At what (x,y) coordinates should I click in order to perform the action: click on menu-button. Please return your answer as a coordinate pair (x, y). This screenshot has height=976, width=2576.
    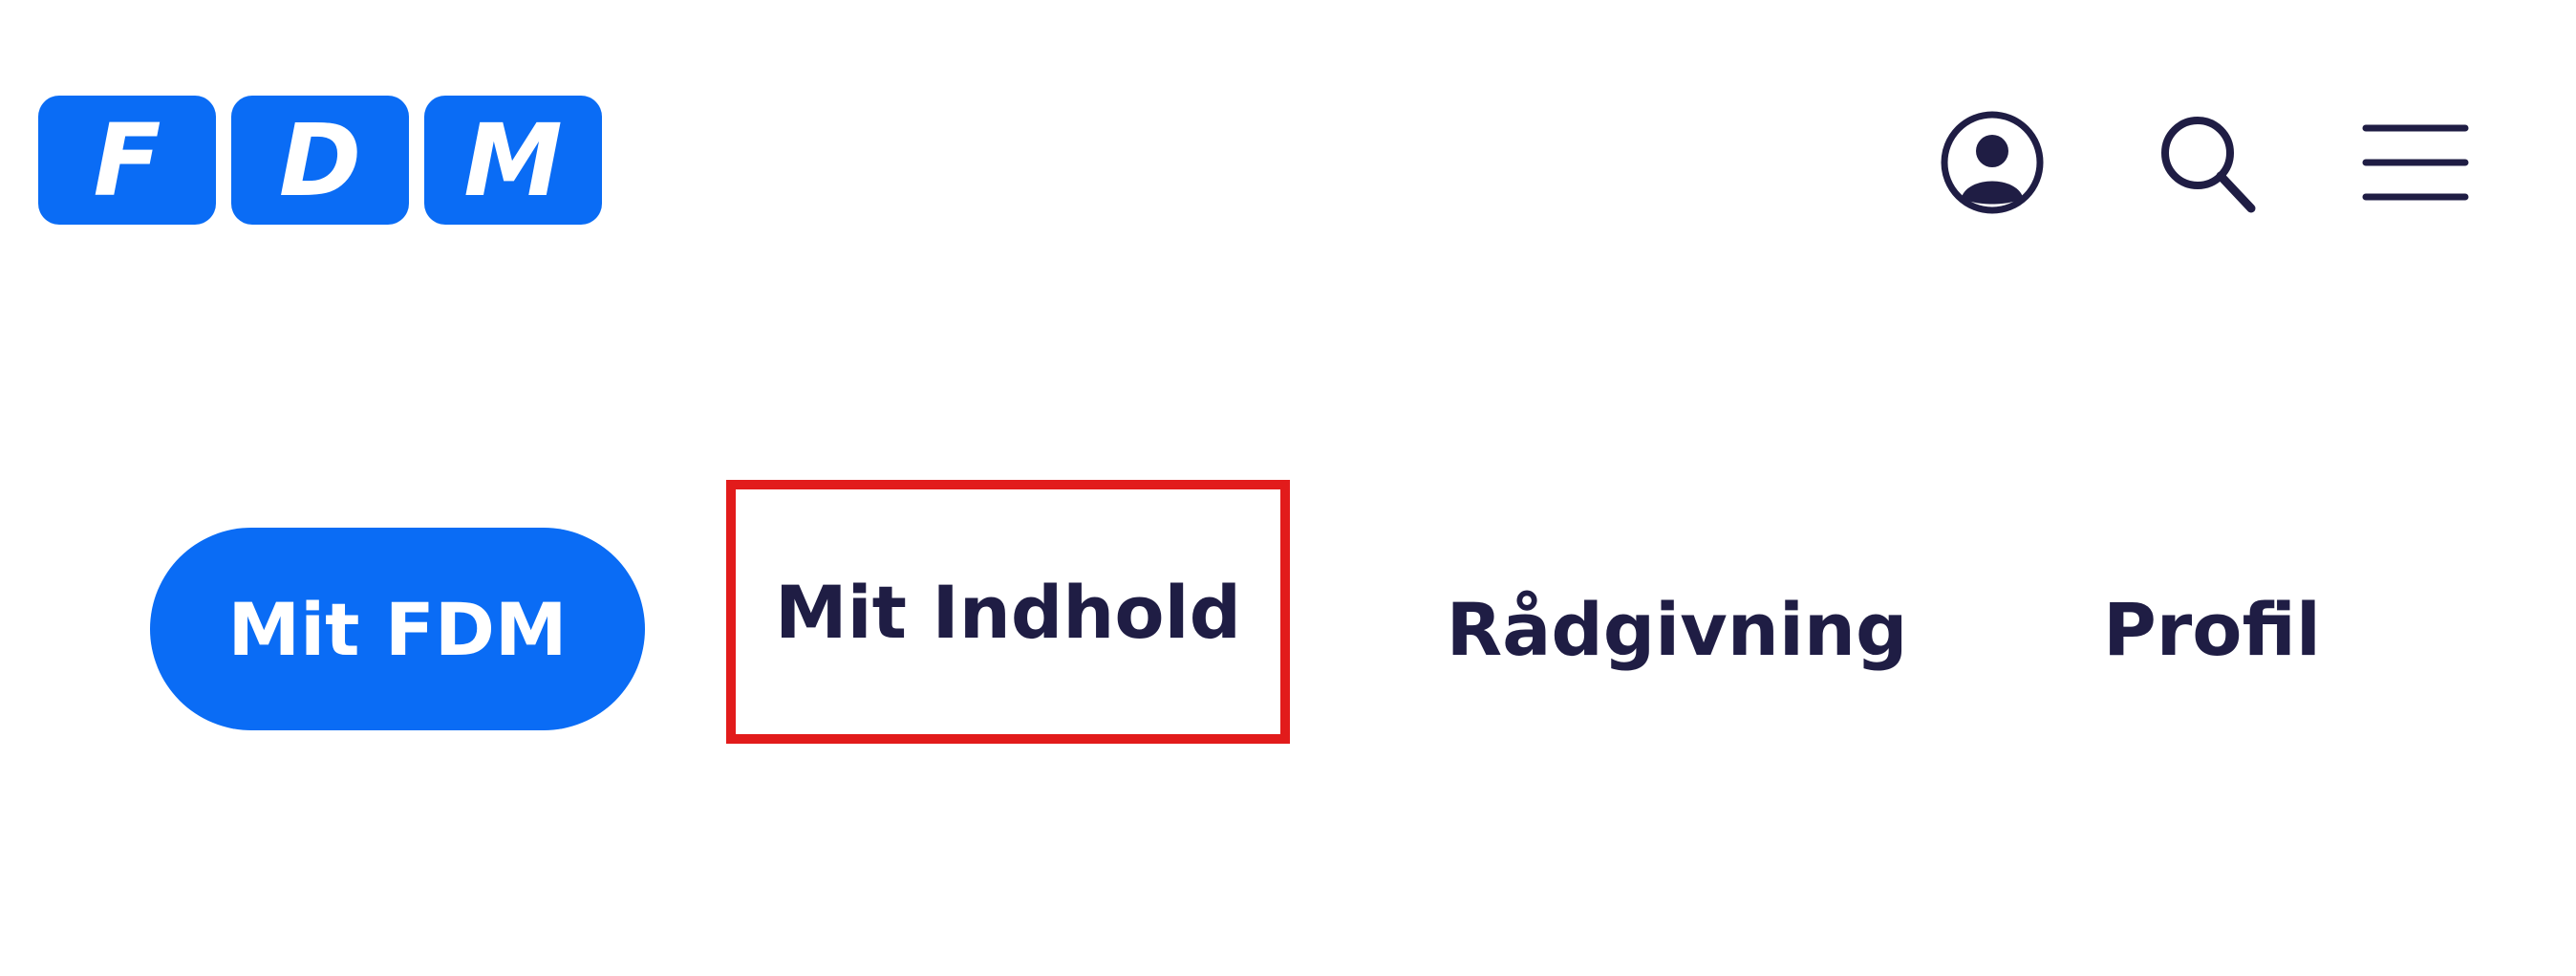
    Looking at the image, I should click on (2415, 162).